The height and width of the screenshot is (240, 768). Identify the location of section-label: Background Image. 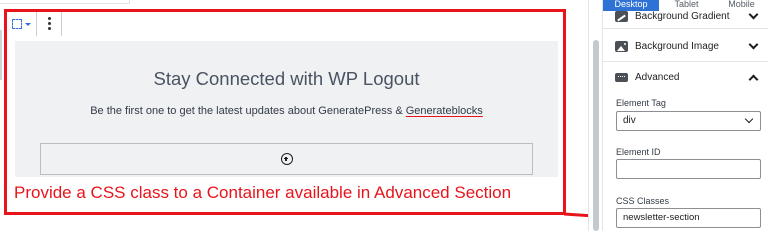
(677, 46).